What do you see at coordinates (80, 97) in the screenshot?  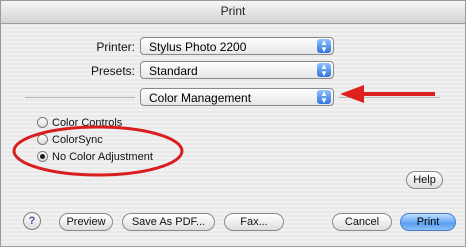 I see `divider-left` at bounding box center [80, 97].